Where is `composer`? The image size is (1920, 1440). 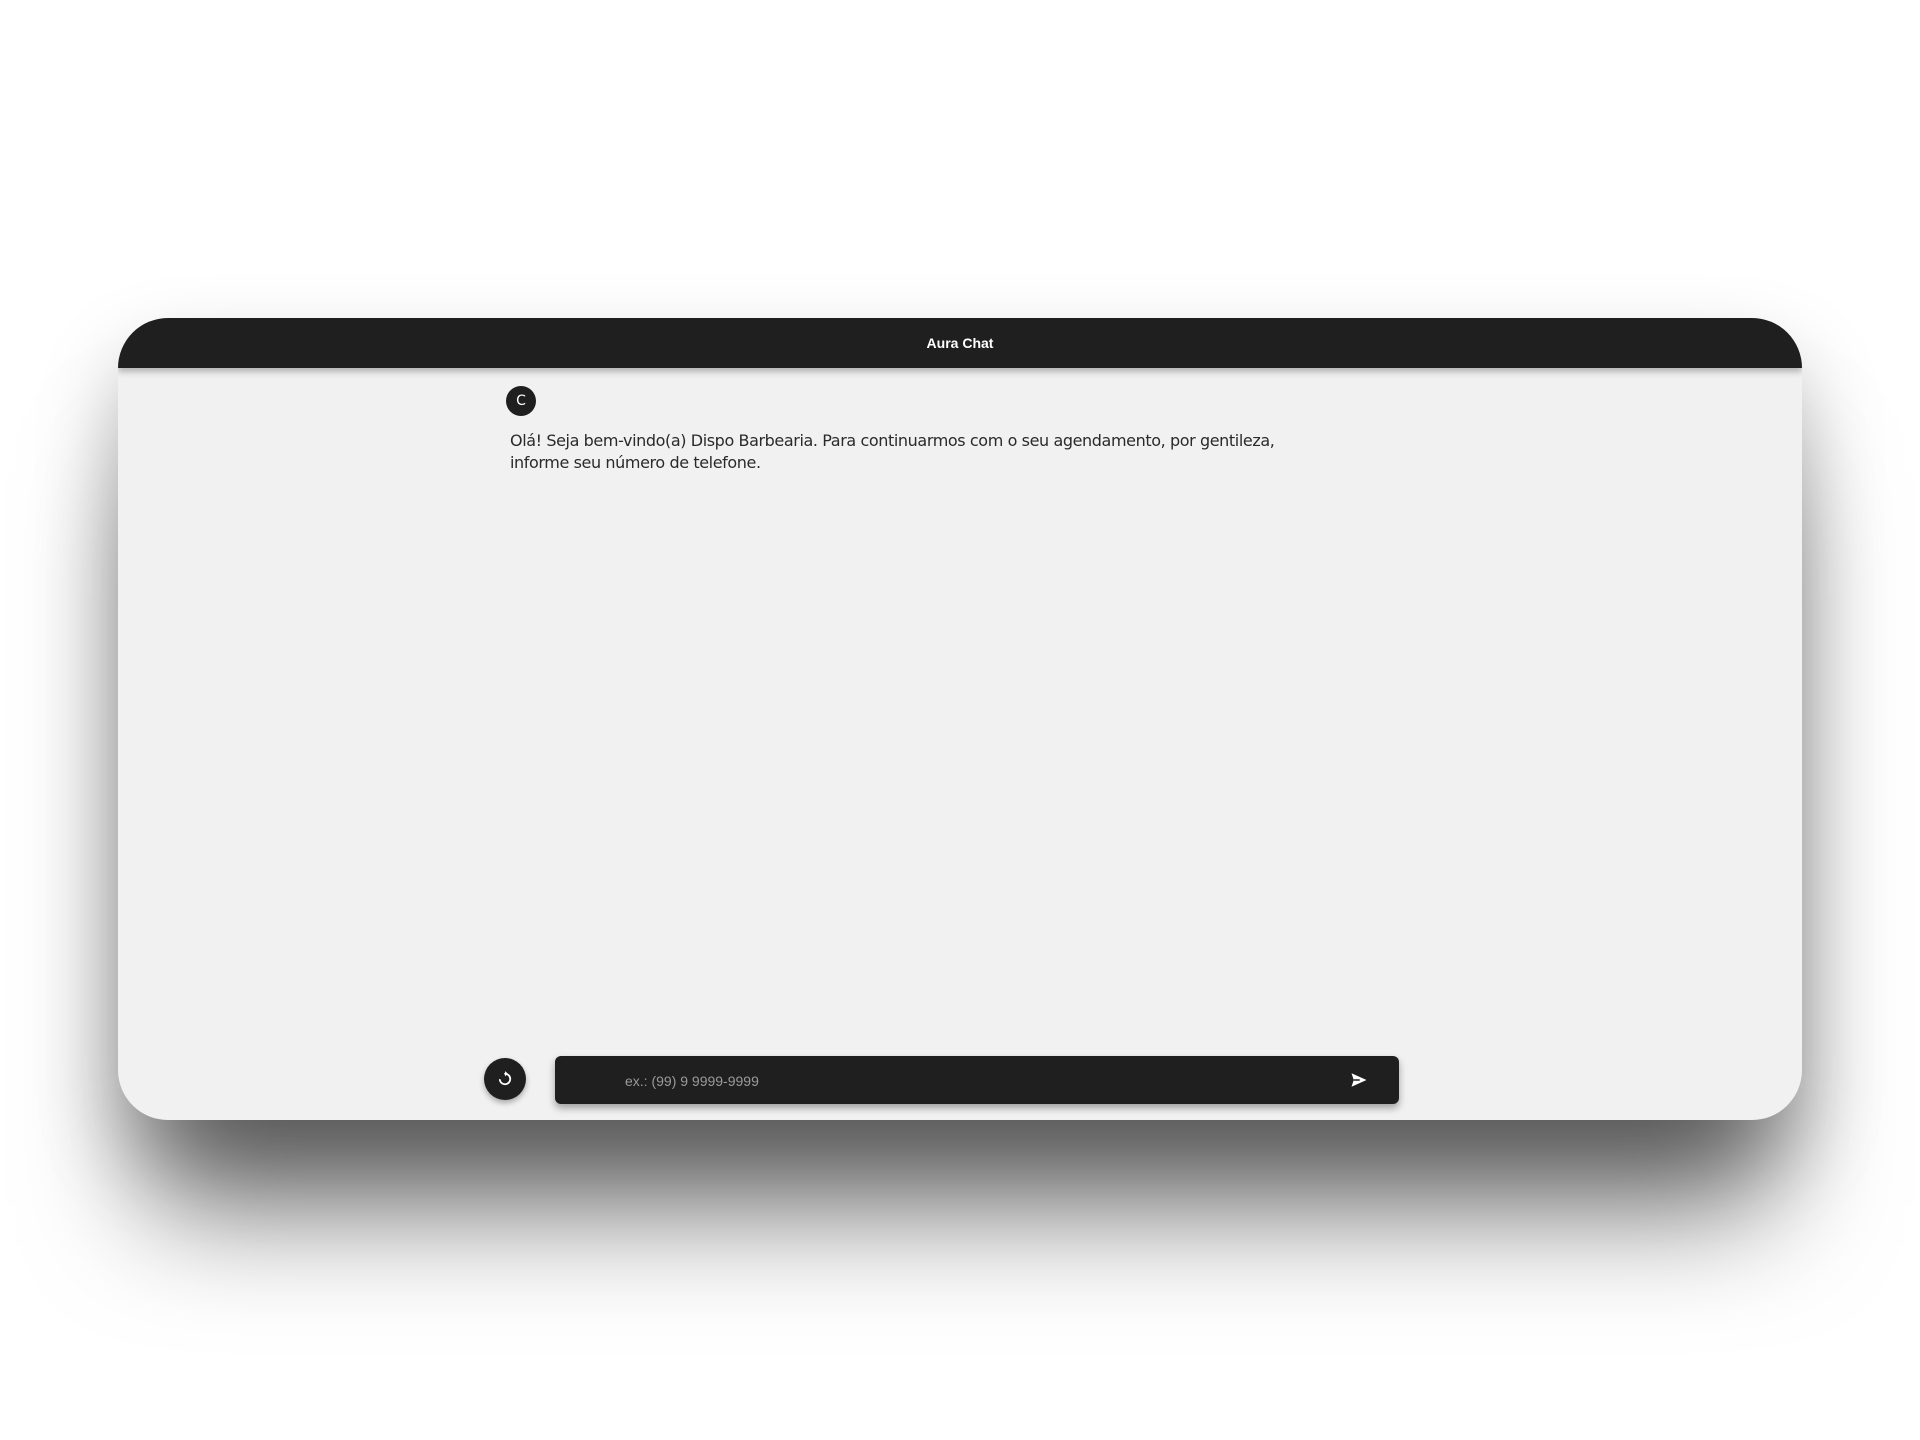 composer is located at coordinates (960, 1081).